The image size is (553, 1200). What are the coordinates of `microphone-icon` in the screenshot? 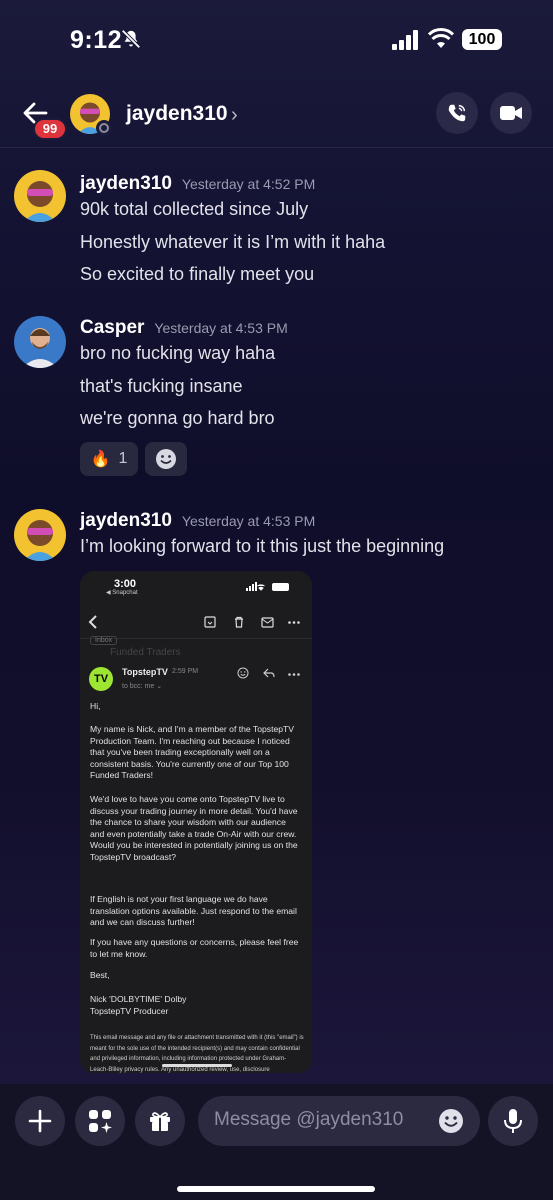 It's located at (513, 1121).